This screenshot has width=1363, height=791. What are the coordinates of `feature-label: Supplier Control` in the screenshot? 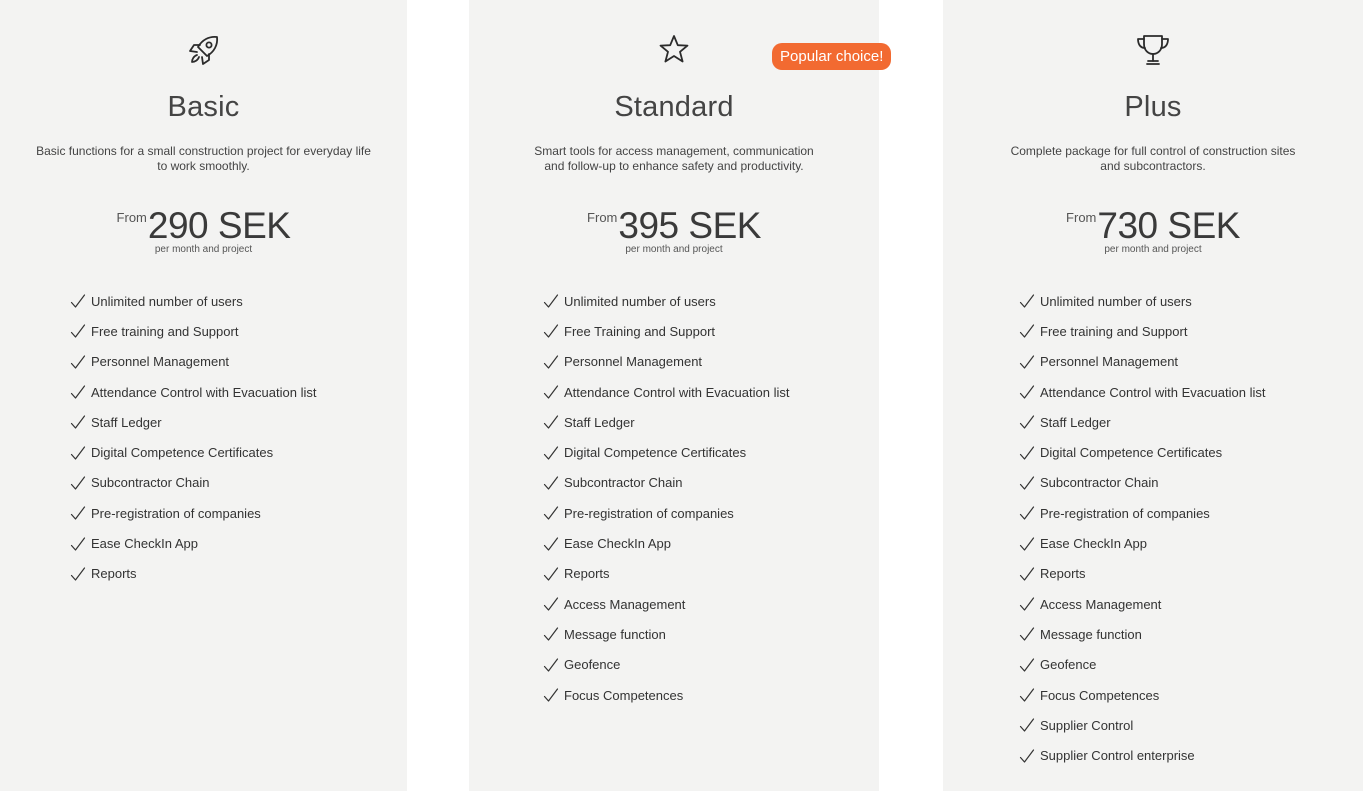 It's located at (1087, 725).